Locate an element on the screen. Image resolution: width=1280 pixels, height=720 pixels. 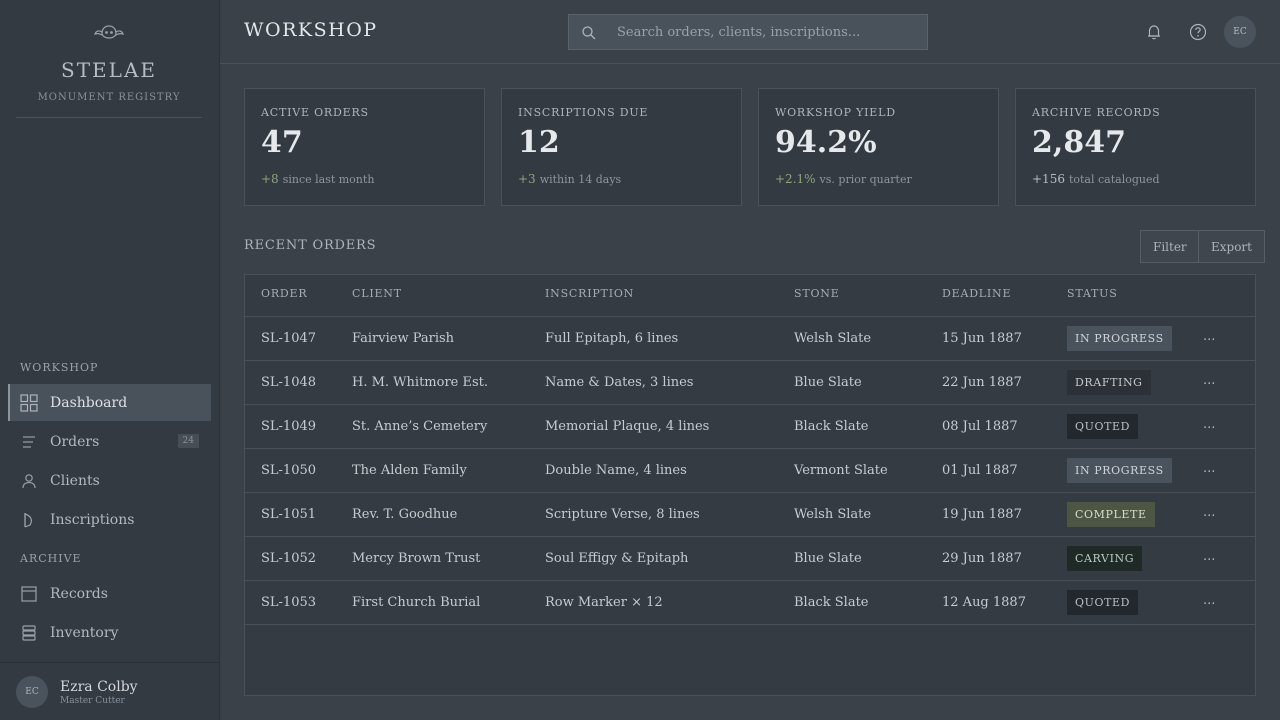
inscription-desc: Name & Dates, 3 lines is located at coordinates (619, 382).